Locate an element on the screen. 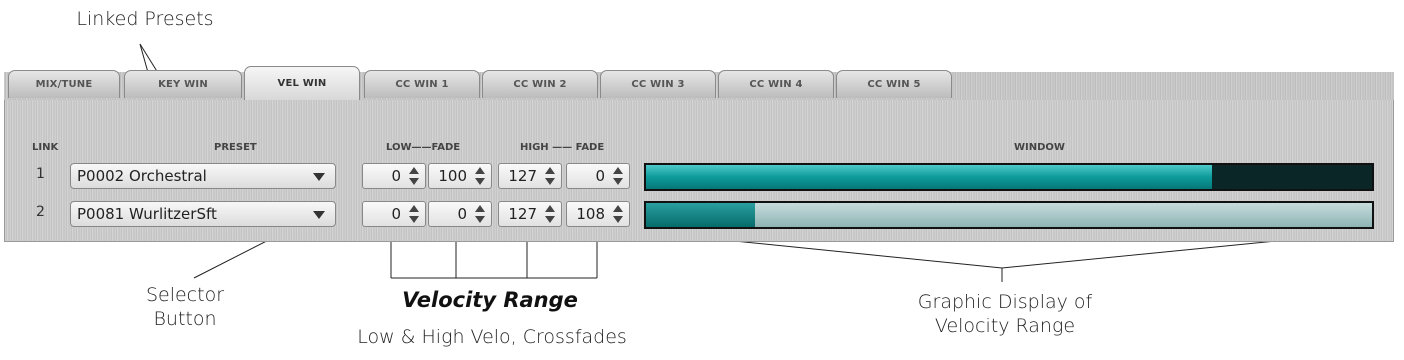  row-number: 2 is located at coordinates (40, 212).